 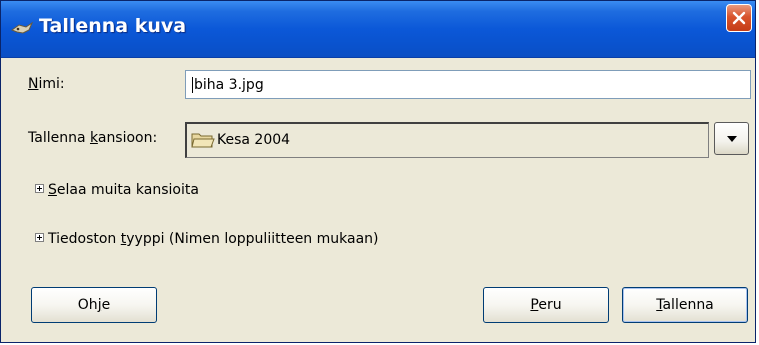 What do you see at coordinates (93, 138) in the screenshot?
I see `folder-label: Tallenna kansioon:` at bounding box center [93, 138].